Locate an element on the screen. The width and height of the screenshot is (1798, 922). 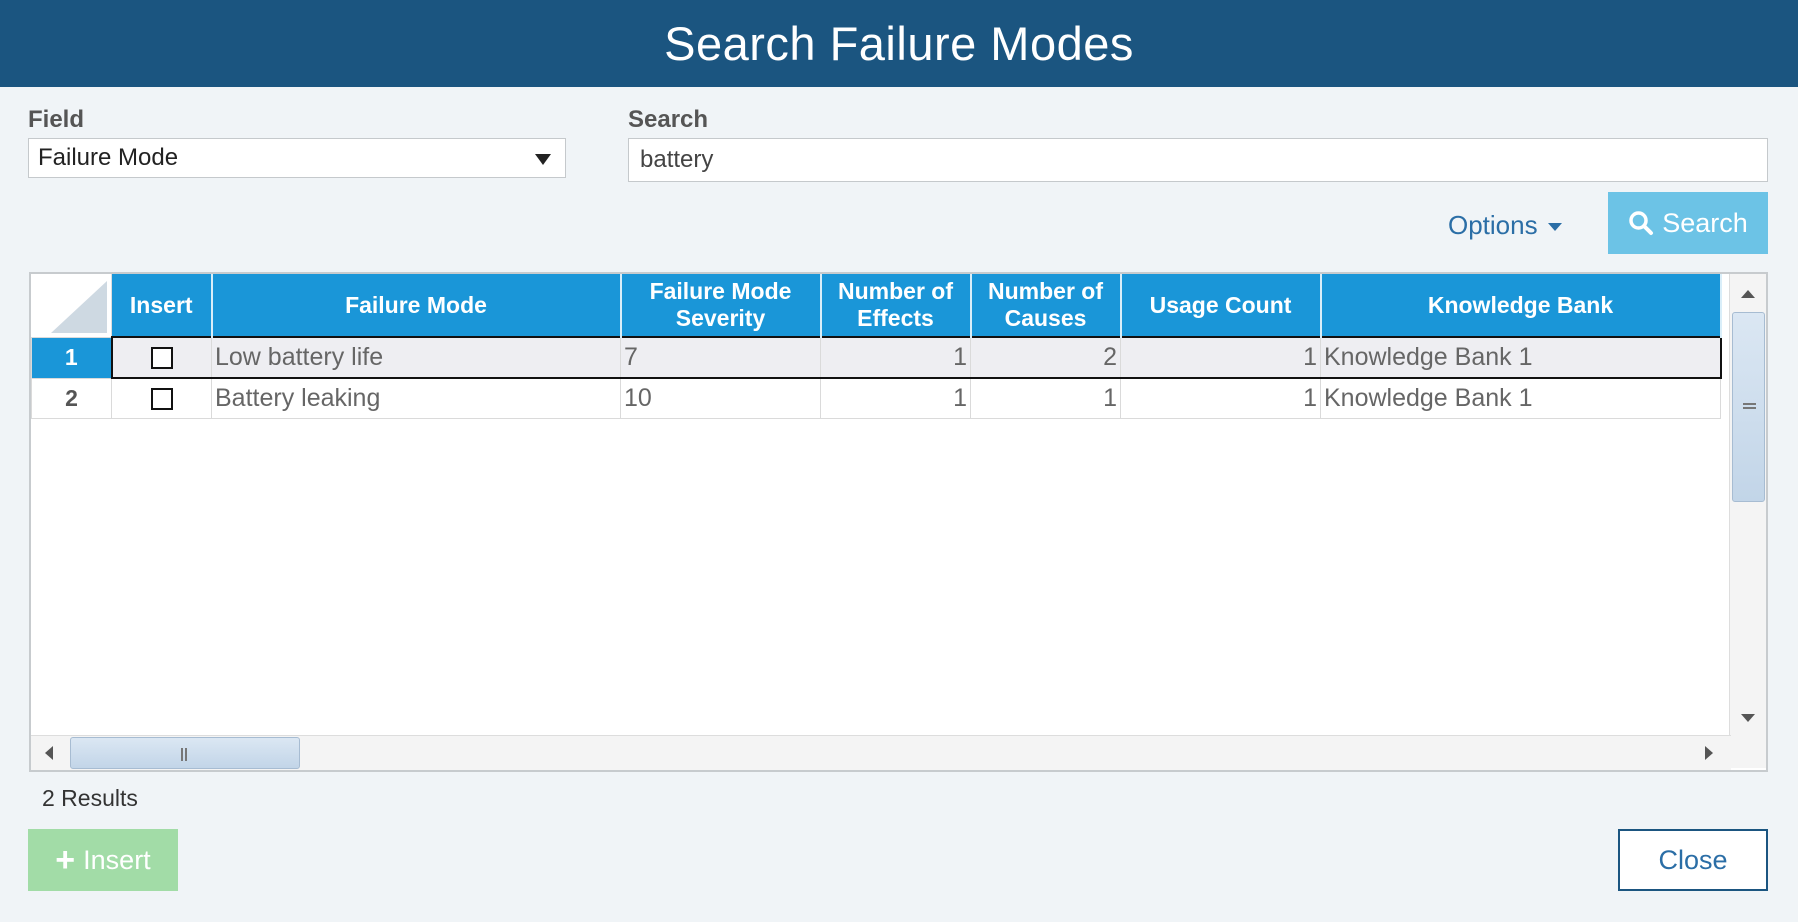
corner-triangle-icon is located at coordinates (79, 306).